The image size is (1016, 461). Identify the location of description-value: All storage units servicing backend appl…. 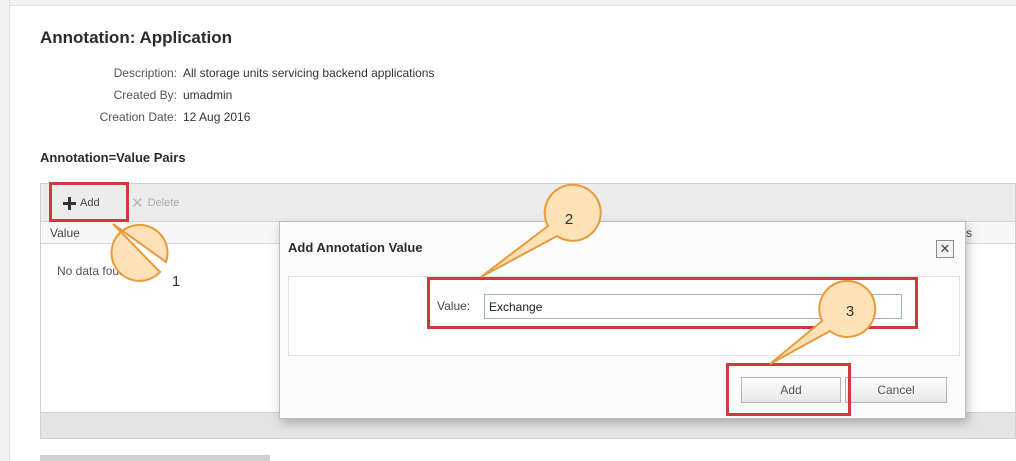
(309, 73).